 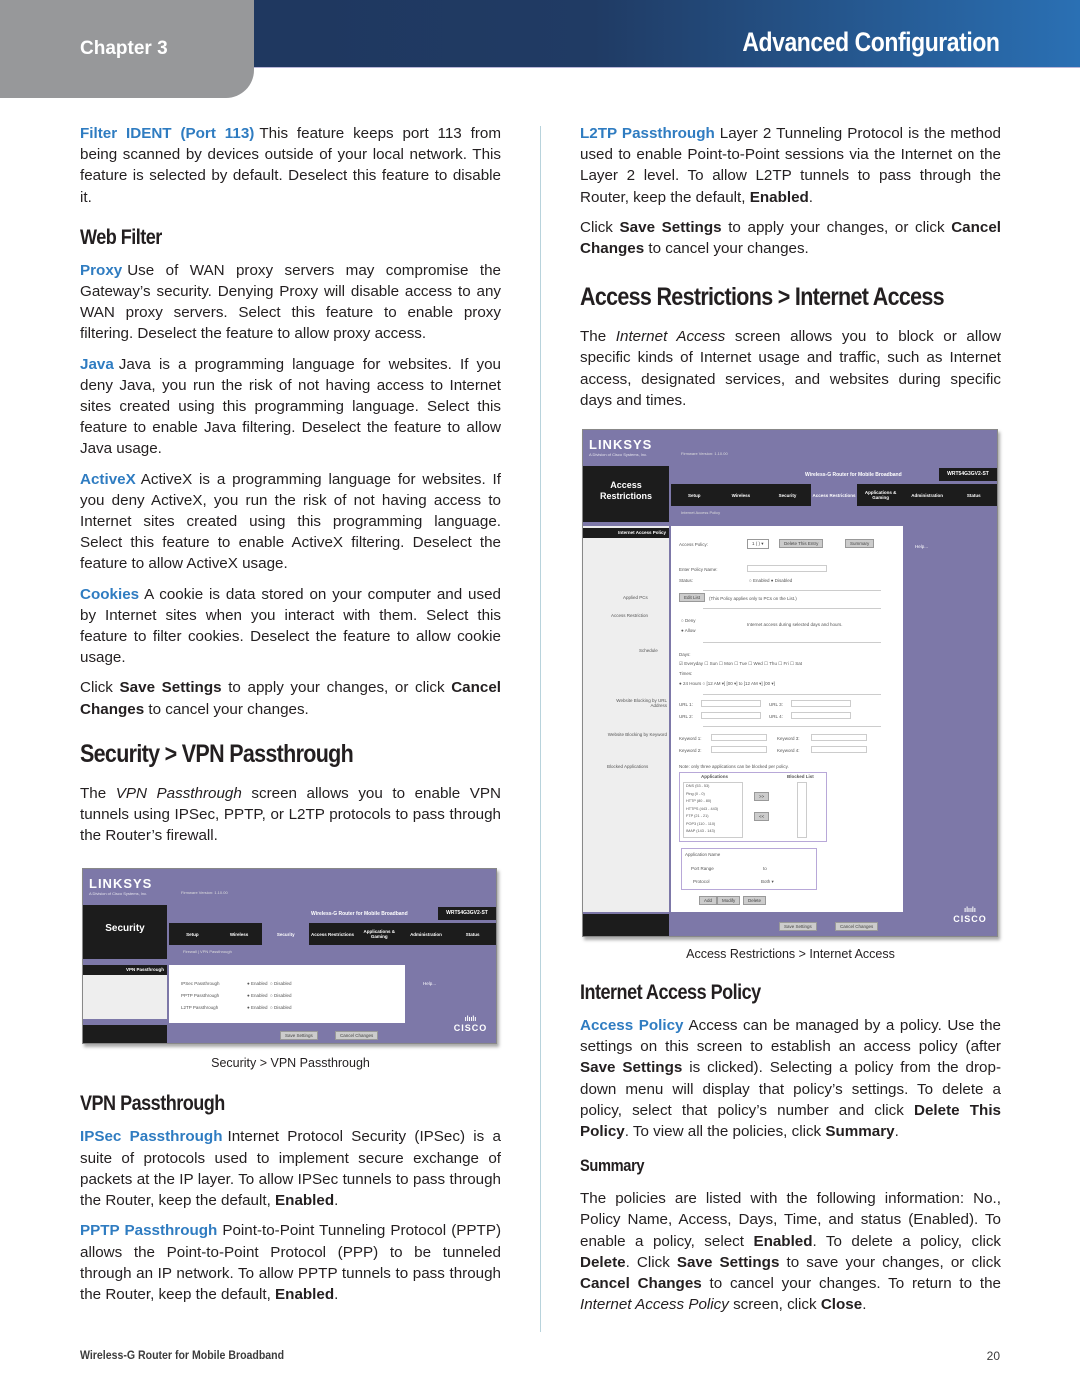 What do you see at coordinates (598, 337) in the screenshot?
I see `text: The` at bounding box center [598, 337].